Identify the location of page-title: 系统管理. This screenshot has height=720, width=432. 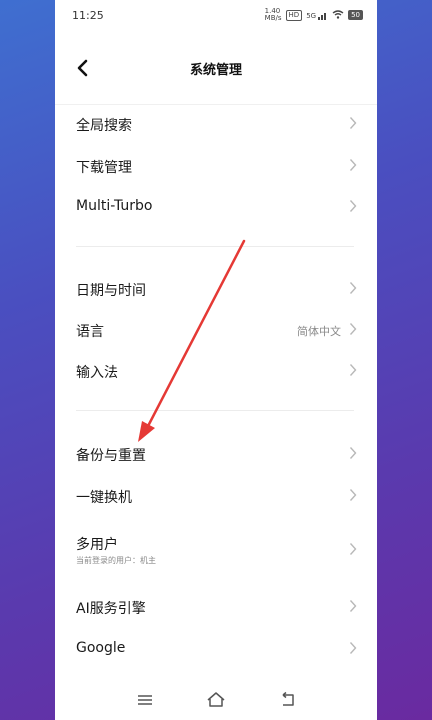
(215, 70).